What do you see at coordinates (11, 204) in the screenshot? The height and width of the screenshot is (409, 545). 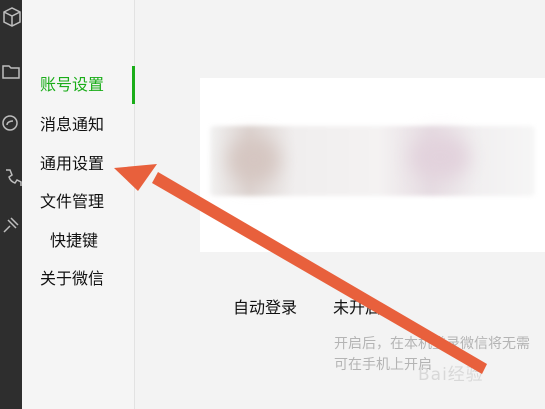 I see `left-icon-bar` at bounding box center [11, 204].